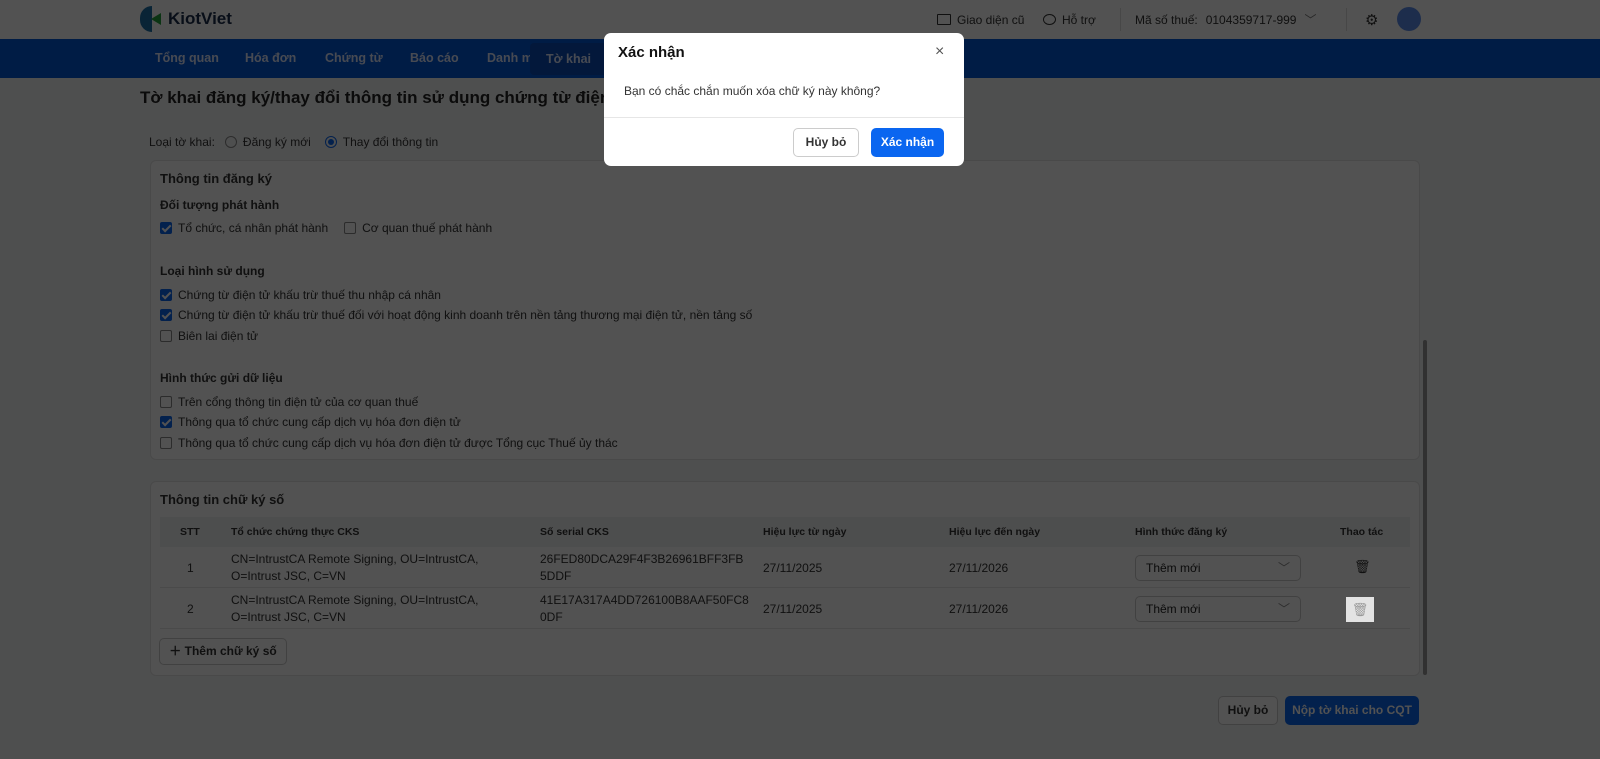 Image resolution: width=1600 pixels, height=759 pixels. What do you see at coordinates (556, 576) in the screenshot?
I see `row-serial: 5DDF` at bounding box center [556, 576].